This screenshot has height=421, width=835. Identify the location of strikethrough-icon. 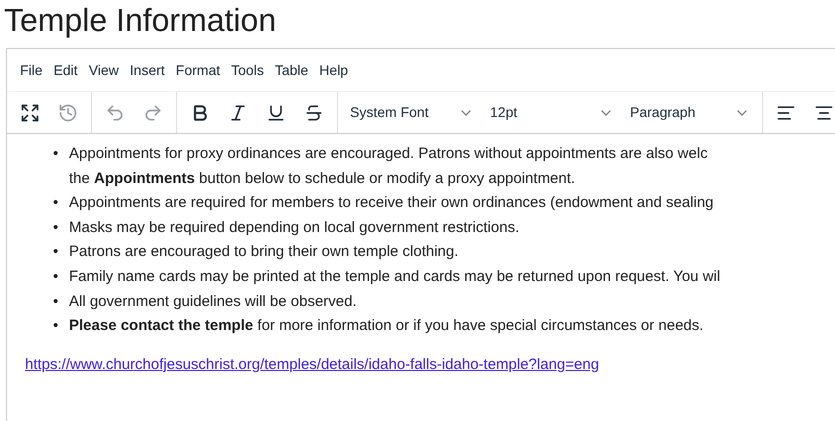
(314, 112).